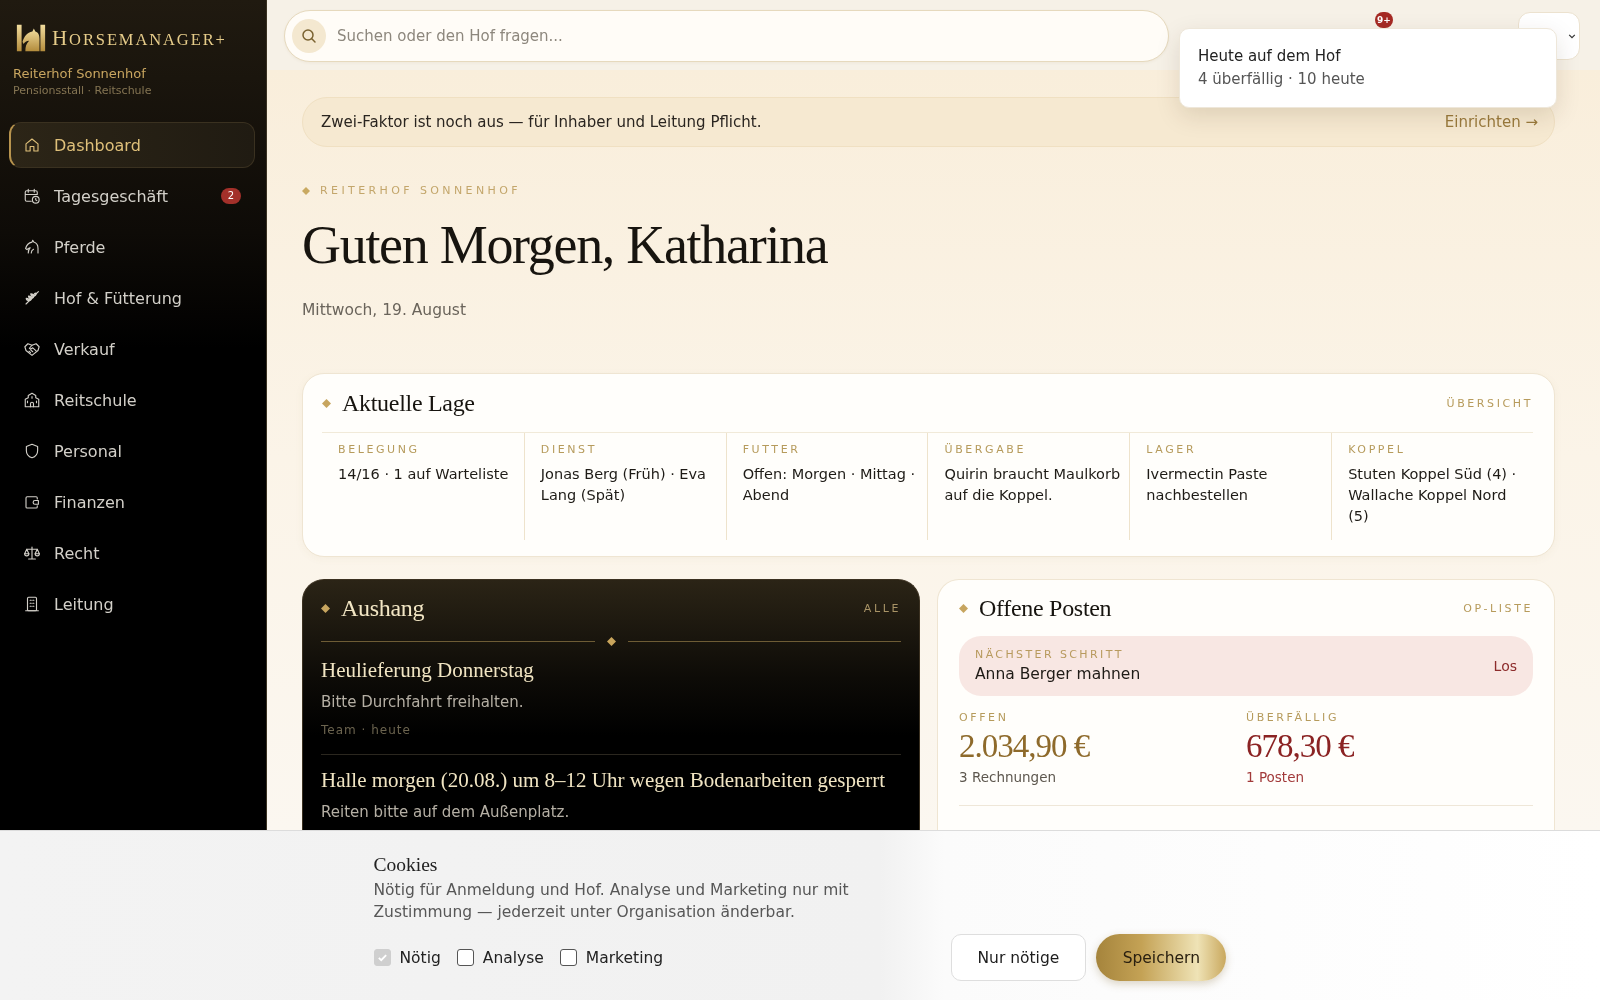 The height and width of the screenshot is (1000, 1600). I want to click on eyebrow-text: REITERHOF SONNENHOF, so click(421, 191).